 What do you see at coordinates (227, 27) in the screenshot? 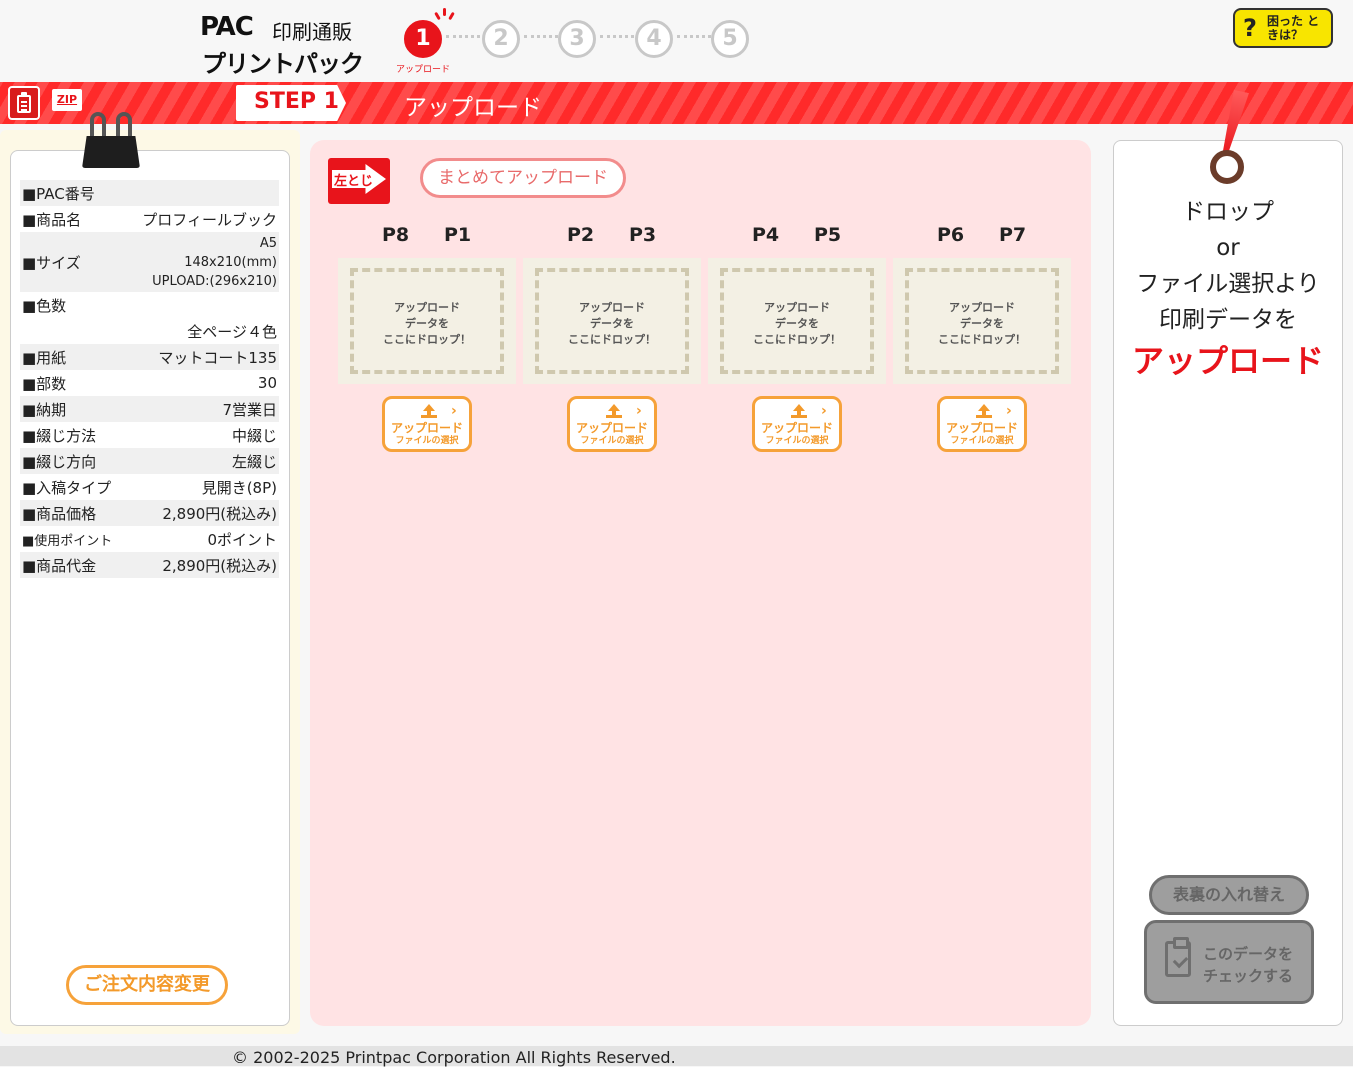
I see `logo-pac-text: PAC` at bounding box center [227, 27].